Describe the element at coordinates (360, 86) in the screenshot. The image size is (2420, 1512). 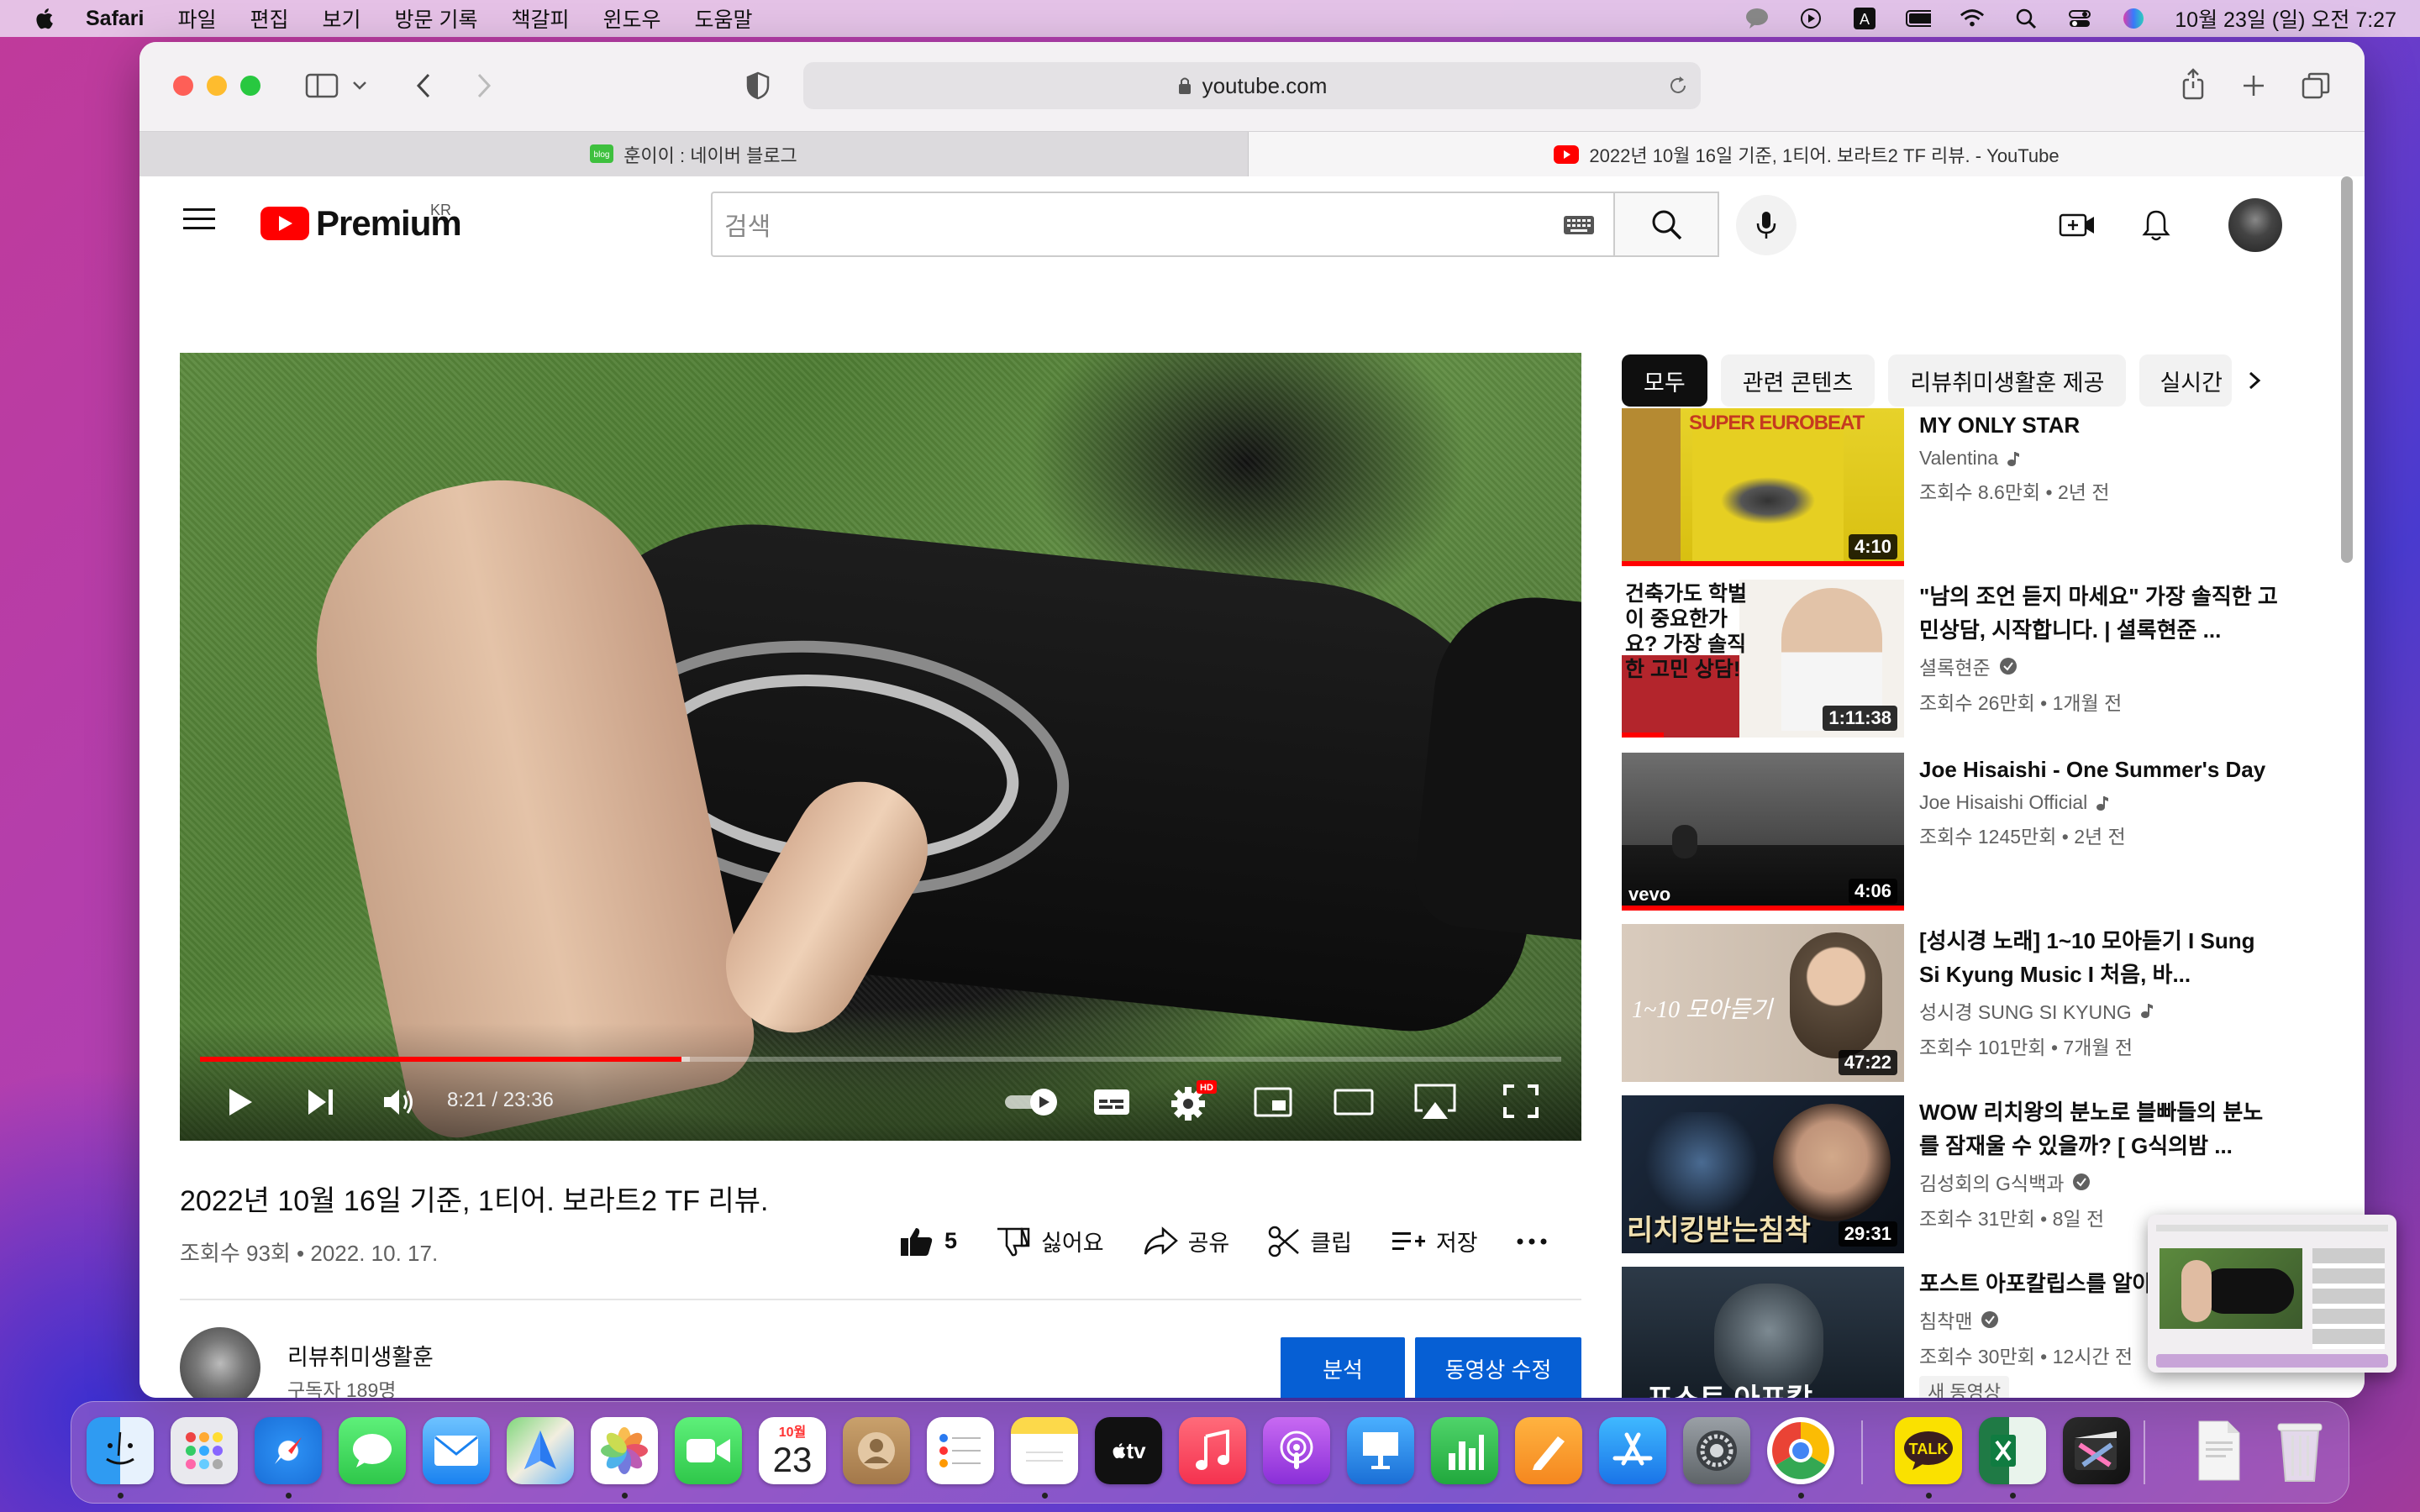
I see `chevron-down-icon` at that location.